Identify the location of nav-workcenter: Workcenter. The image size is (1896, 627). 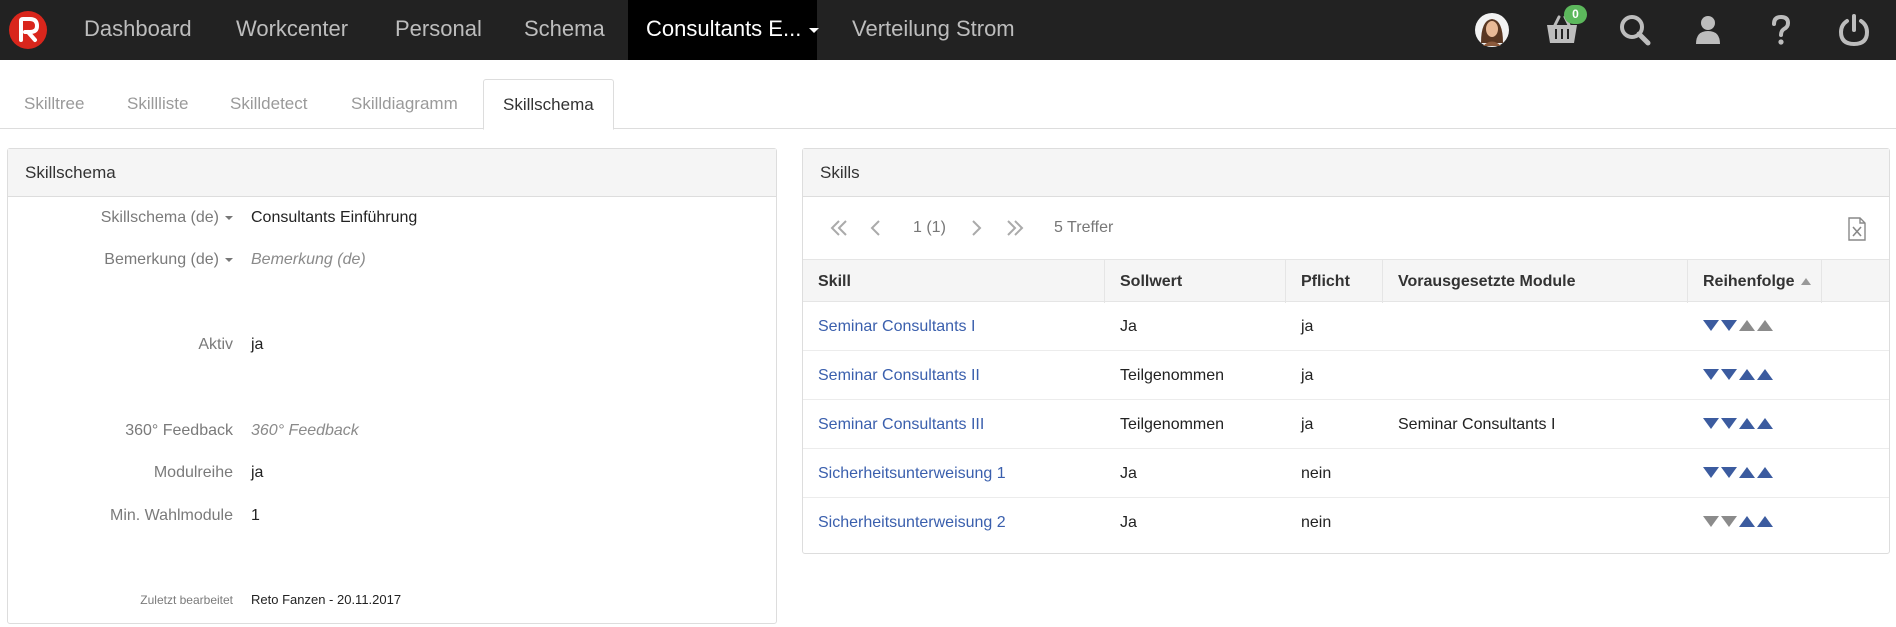
(292, 30).